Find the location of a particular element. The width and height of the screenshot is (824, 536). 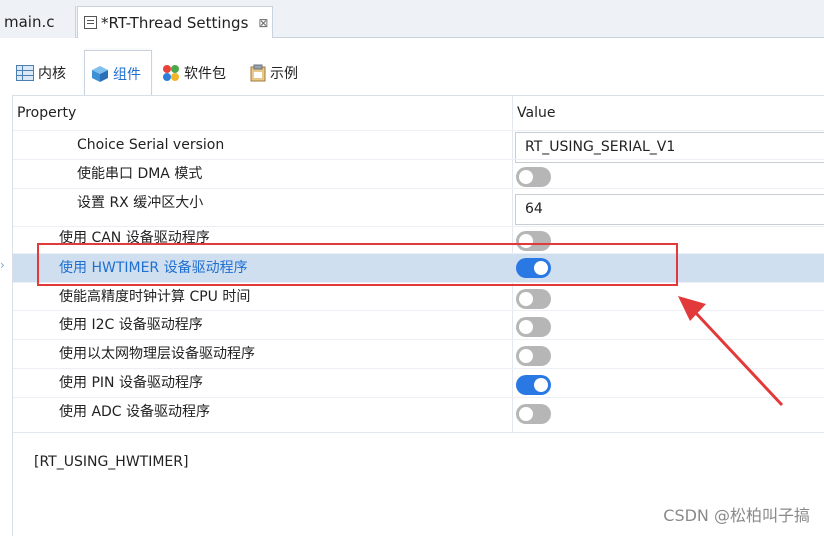

hwtimer-driver-toggle is located at coordinates (533, 268).